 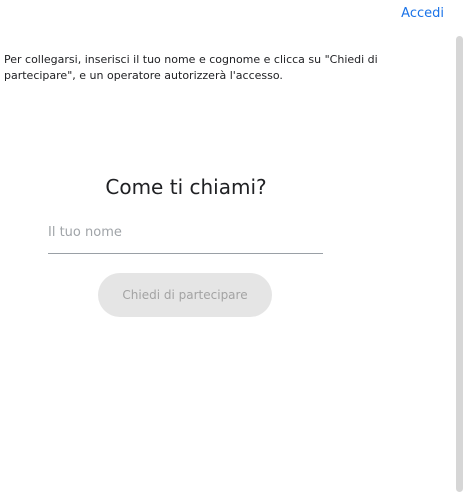 What do you see at coordinates (185, 295) in the screenshot?
I see `ask-to-join-button: Chiedi di partecipare` at bounding box center [185, 295].